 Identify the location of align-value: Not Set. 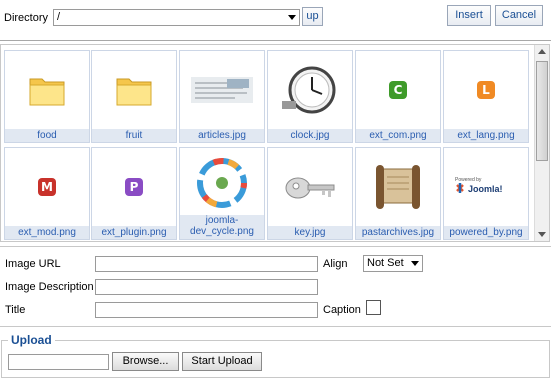
(385, 263).